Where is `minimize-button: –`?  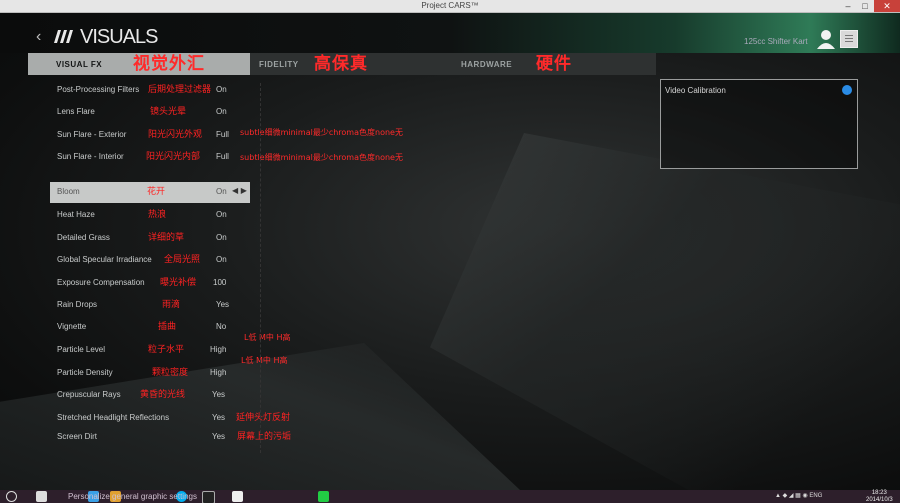
minimize-button: – is located at coordinates (848, 6).